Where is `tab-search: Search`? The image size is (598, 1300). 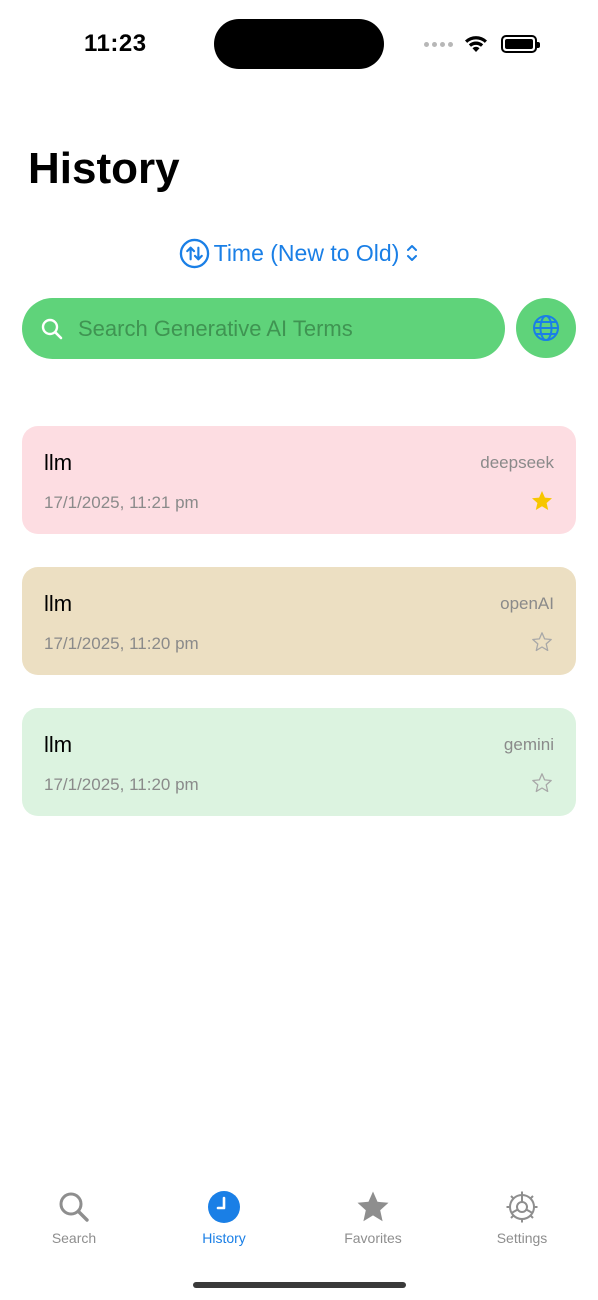 tab-search: Search is located at coordinates (74, 1218).